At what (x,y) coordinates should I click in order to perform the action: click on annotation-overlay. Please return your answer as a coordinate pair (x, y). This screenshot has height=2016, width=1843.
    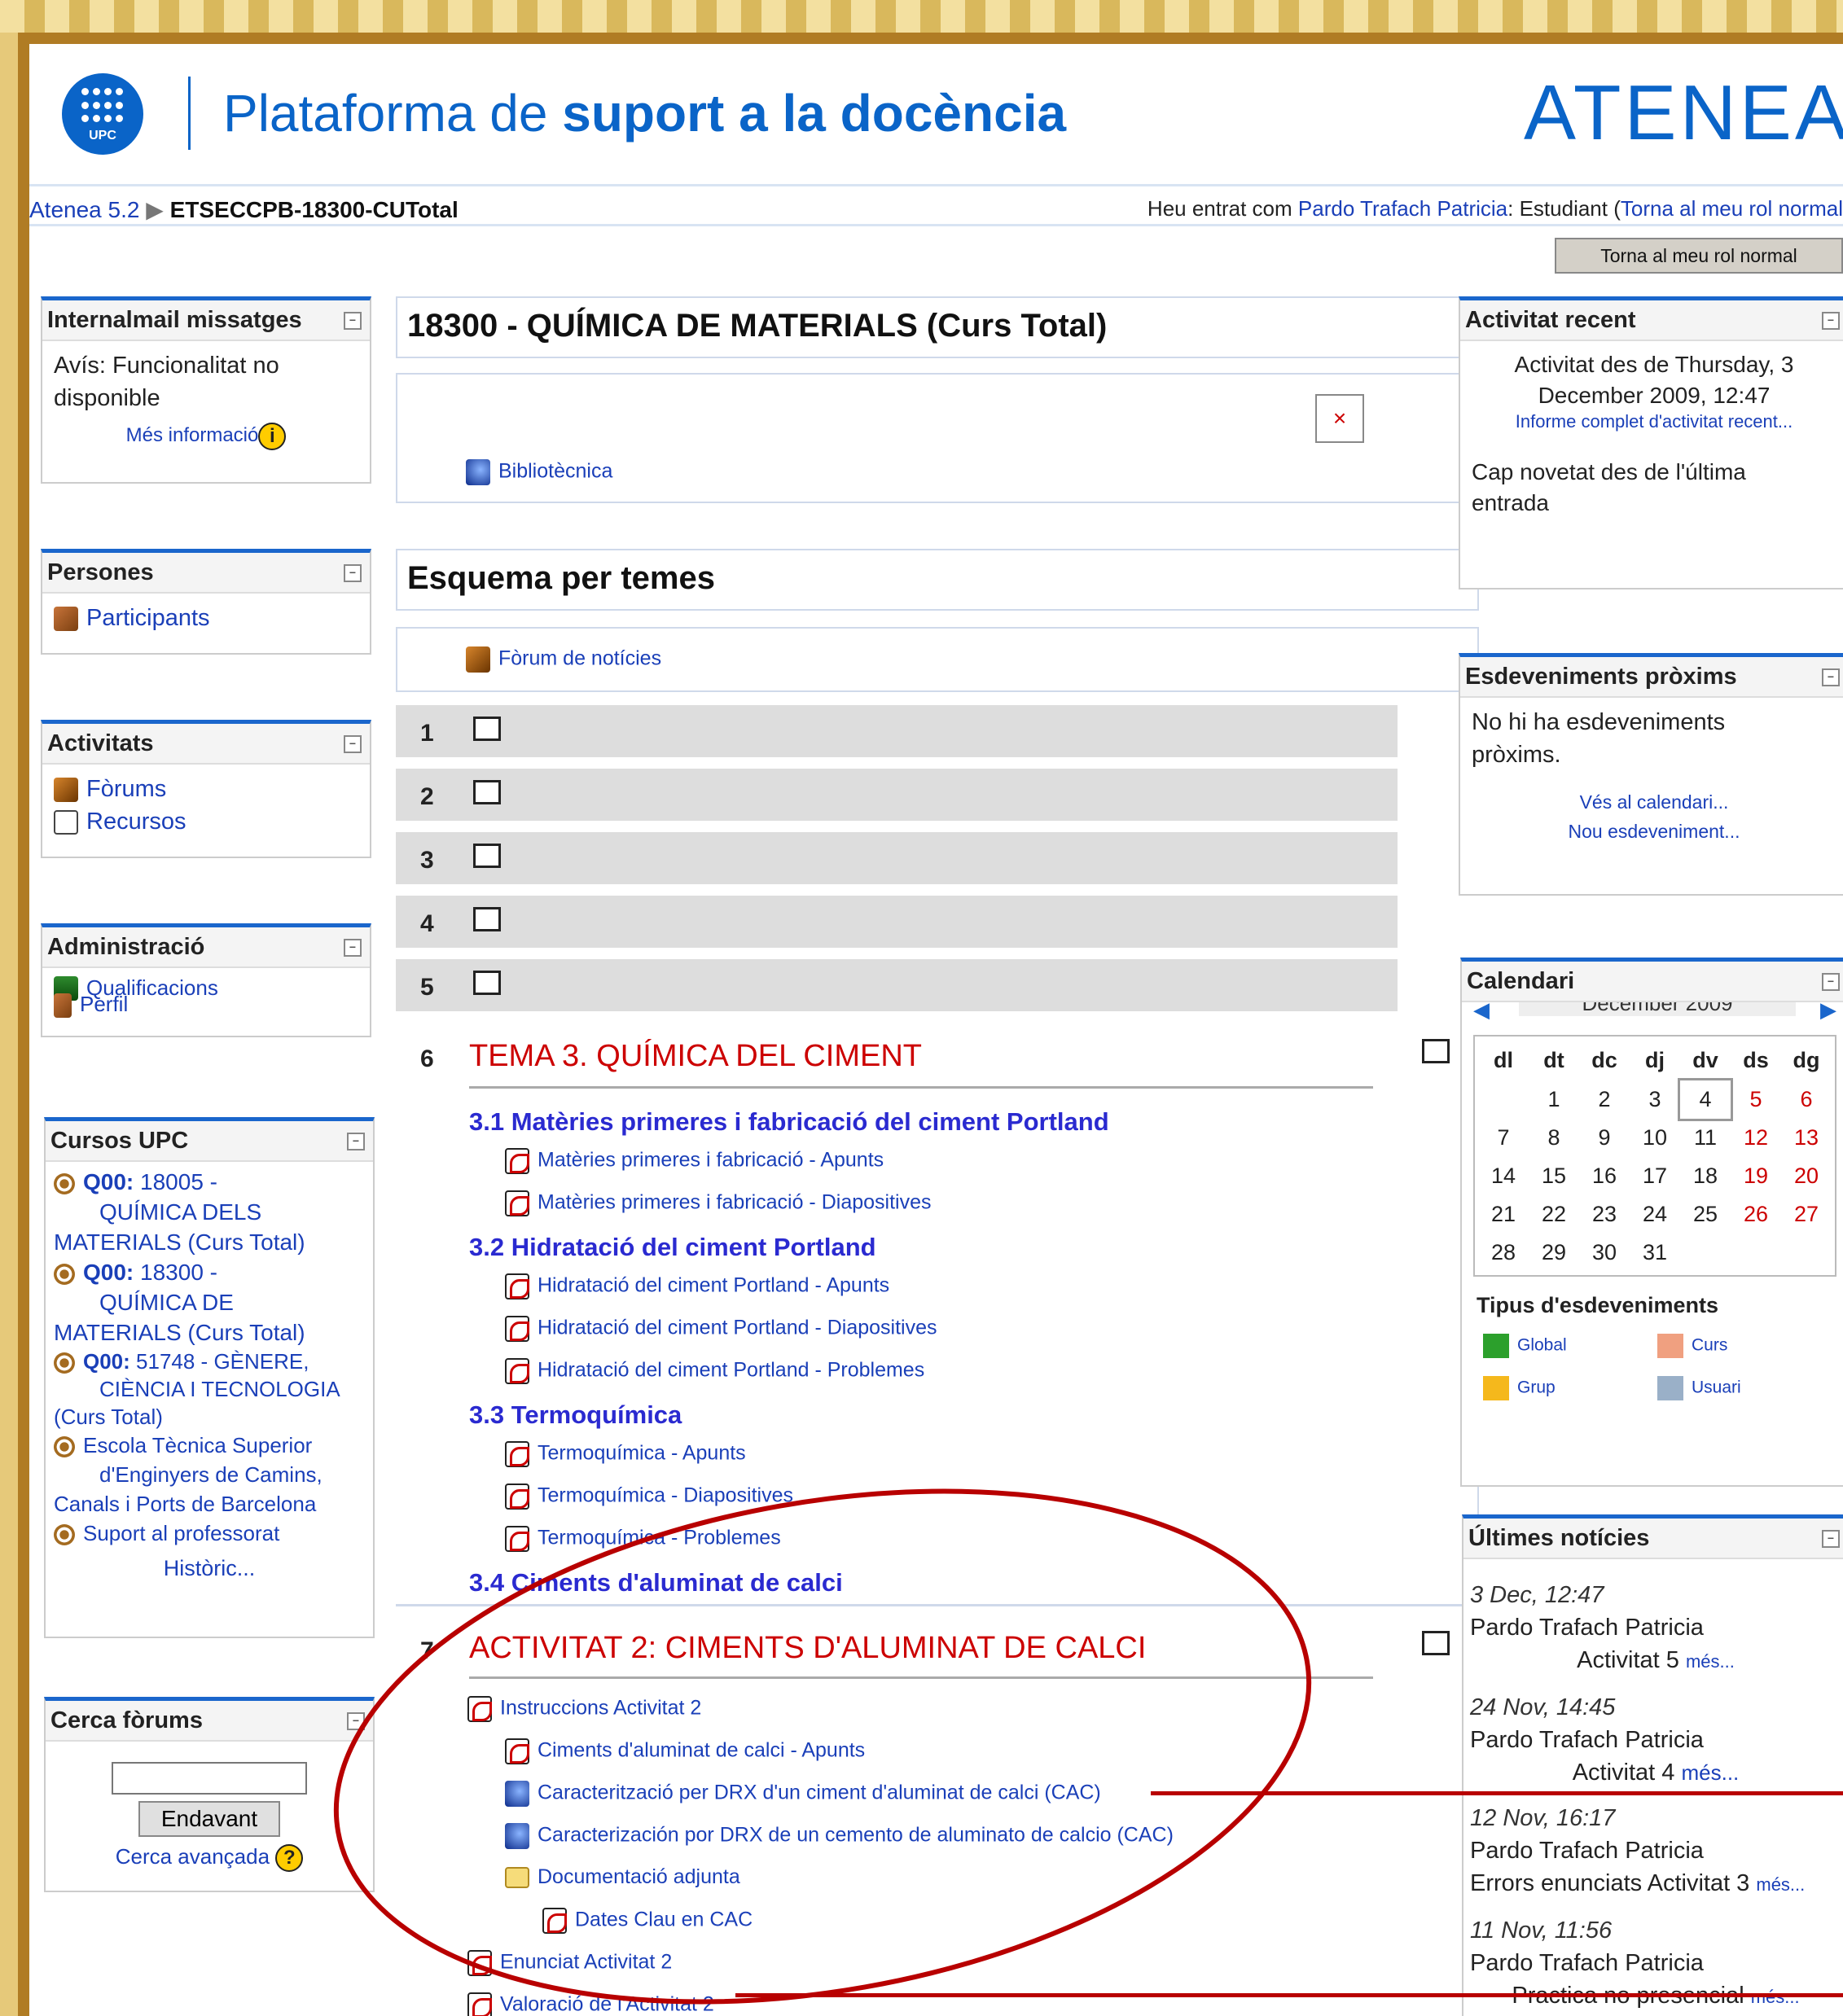
    Looking at the image, I should click on (822, 1747).